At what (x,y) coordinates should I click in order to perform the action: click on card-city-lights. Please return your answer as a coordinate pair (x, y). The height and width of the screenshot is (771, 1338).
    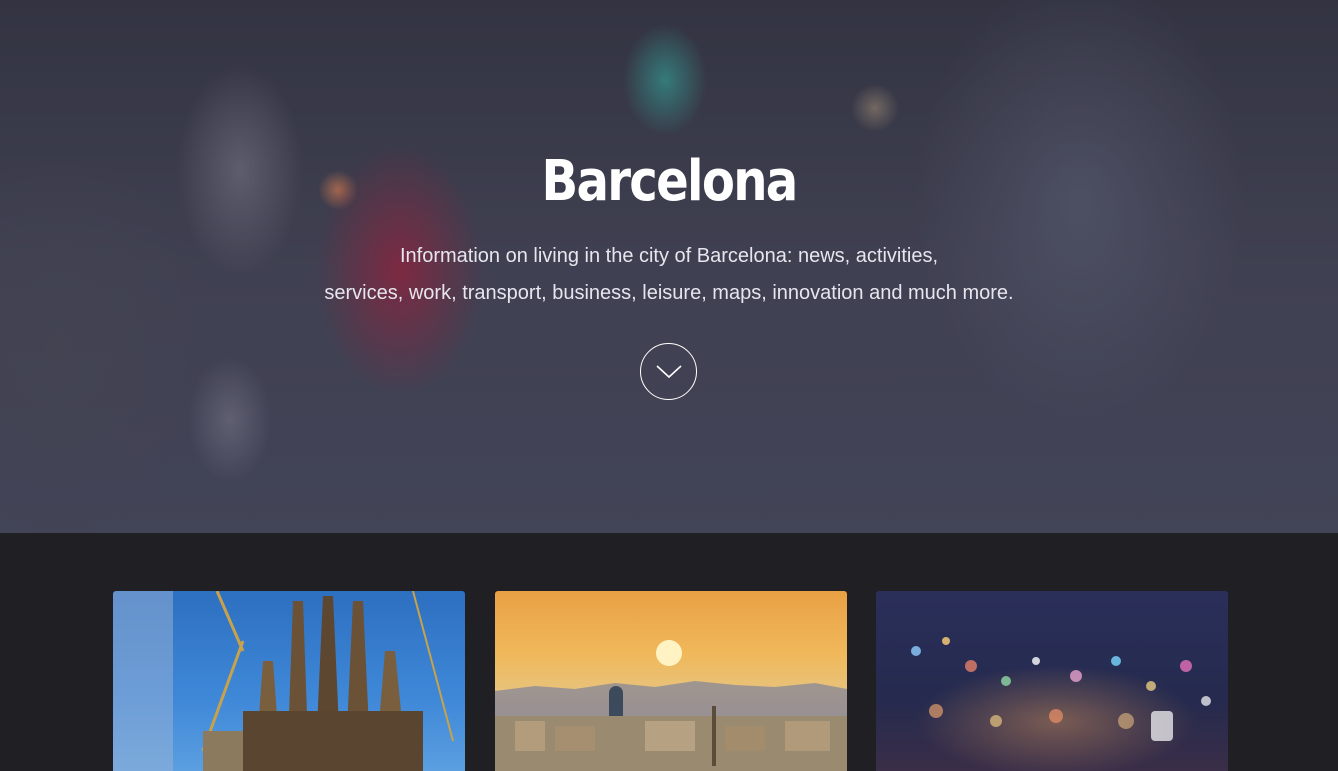
    Looking at the image, I should click on (1052, 681).